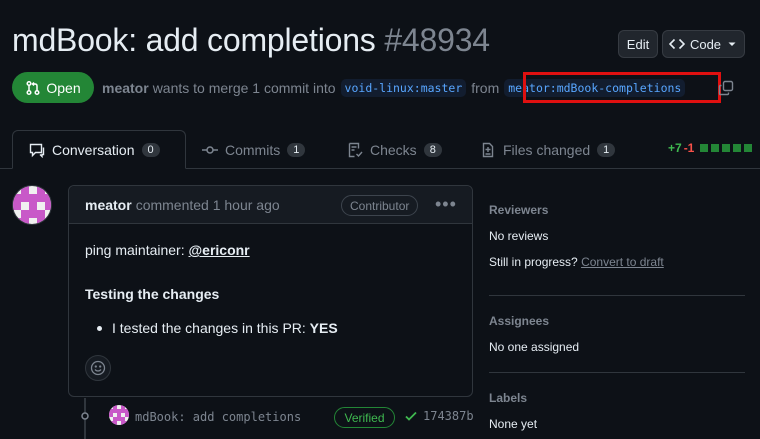 Image resolution: width=760 pixels, height=439 pixels. I want to click on checklist-icon, so click(355, 149).